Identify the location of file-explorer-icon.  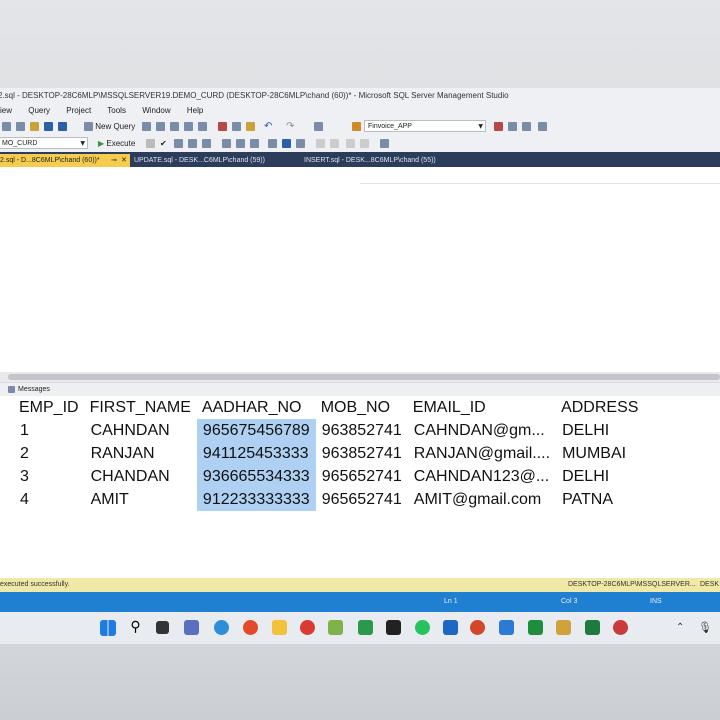
(279, 627).